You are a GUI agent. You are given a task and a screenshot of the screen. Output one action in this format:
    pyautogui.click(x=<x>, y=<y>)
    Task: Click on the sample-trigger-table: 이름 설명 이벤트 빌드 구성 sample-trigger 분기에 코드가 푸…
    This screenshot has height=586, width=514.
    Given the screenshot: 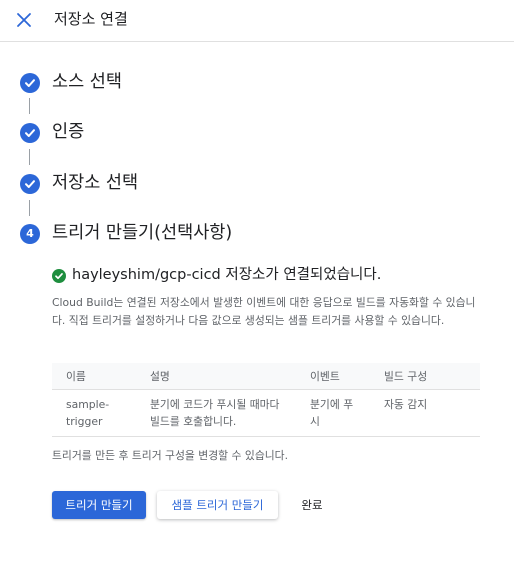 What is the action you would take?
    pyautogui.click(x=266, y=400)
    